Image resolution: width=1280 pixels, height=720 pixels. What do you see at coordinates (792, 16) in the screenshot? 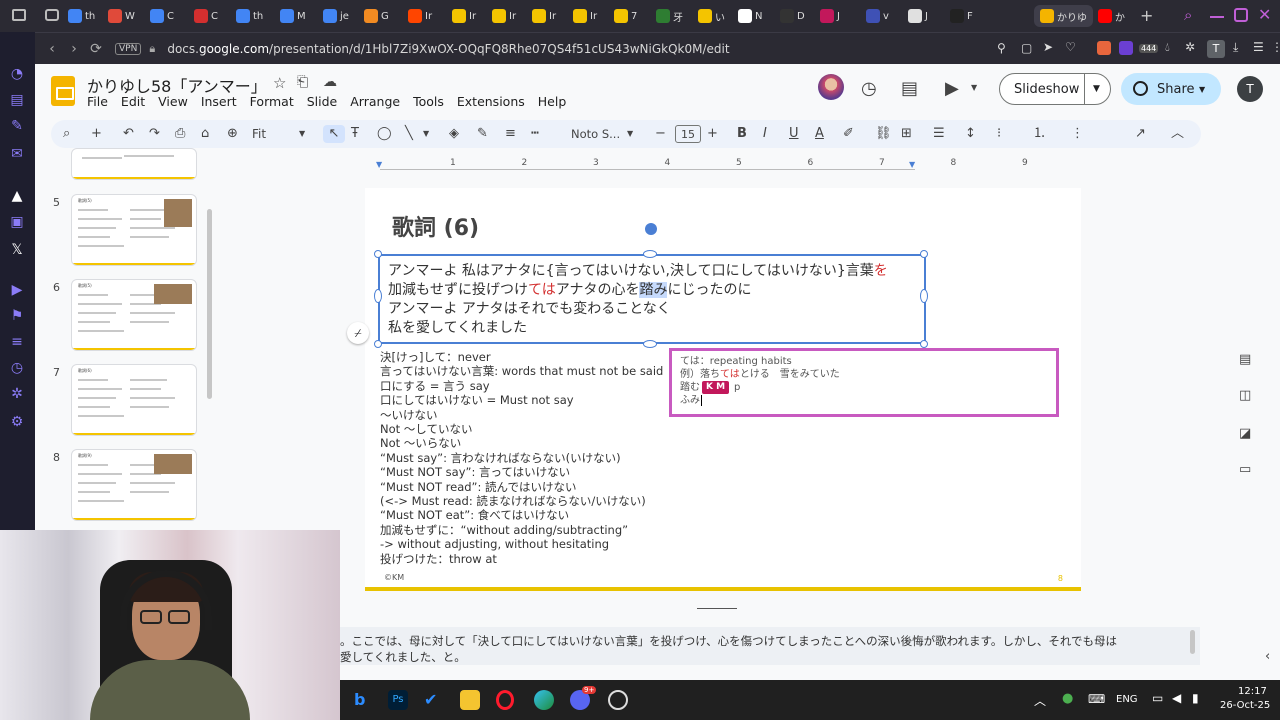
I see `browser-tab: D` at bounding box center [792, 16].